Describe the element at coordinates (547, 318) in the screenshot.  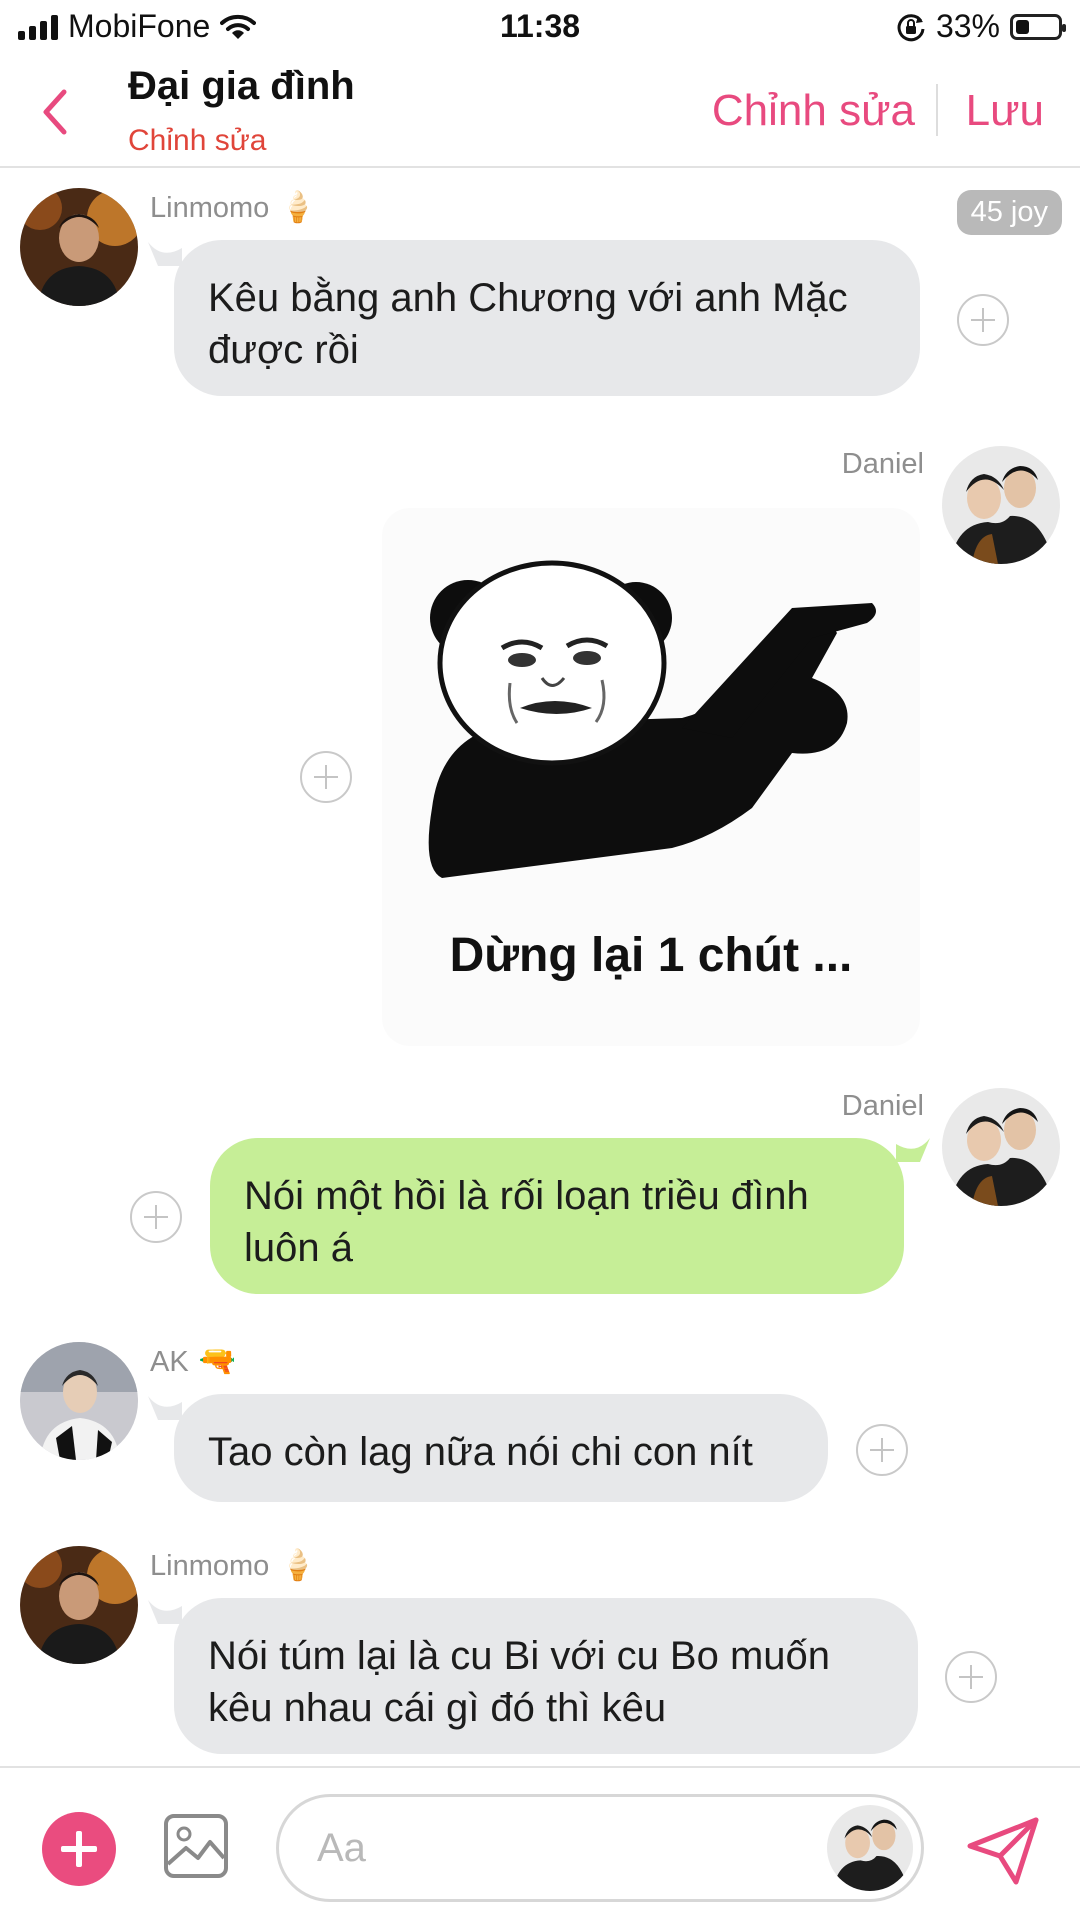
I see `message-bubble: Kêu bằng anh Chương với anh Mặc được rồi` at that location.